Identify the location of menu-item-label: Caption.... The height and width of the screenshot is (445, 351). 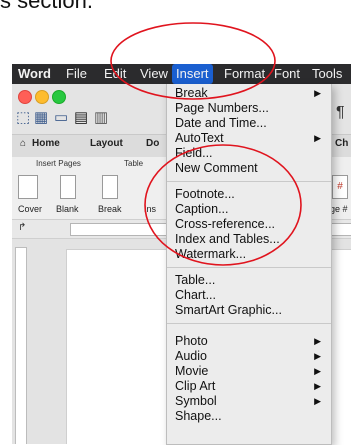
(202, 209).